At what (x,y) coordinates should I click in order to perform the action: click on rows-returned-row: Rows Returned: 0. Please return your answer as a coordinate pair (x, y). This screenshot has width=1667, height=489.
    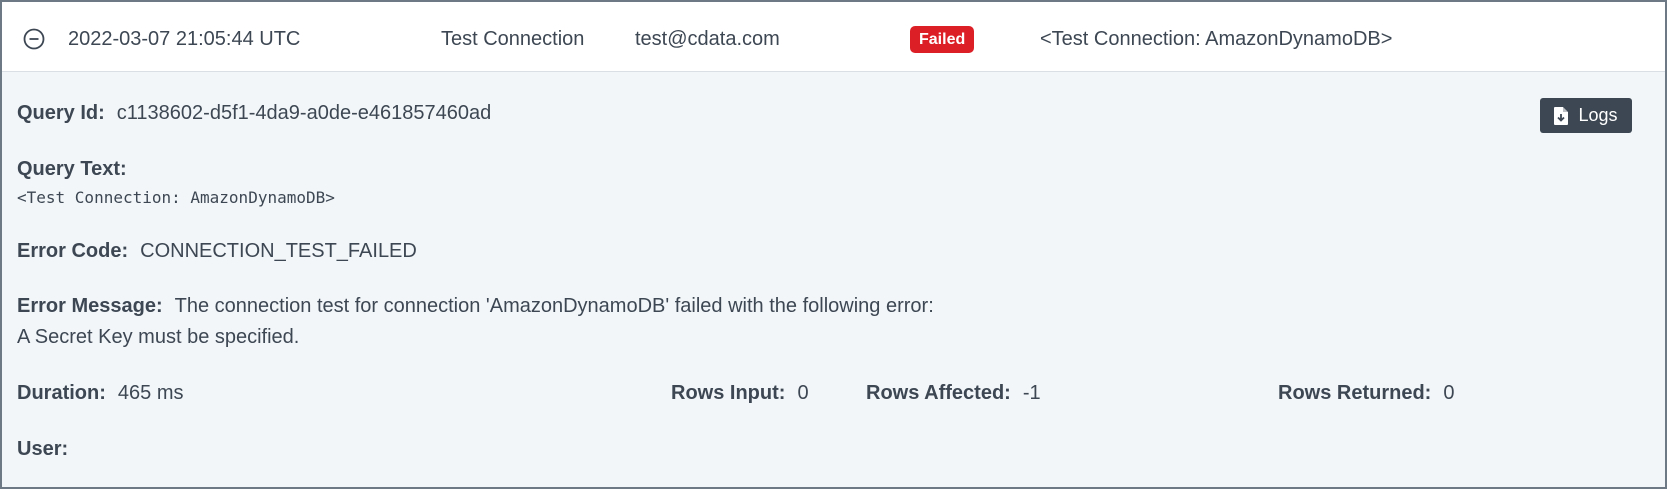
    Looking at the image, I should click on (1366, 393).